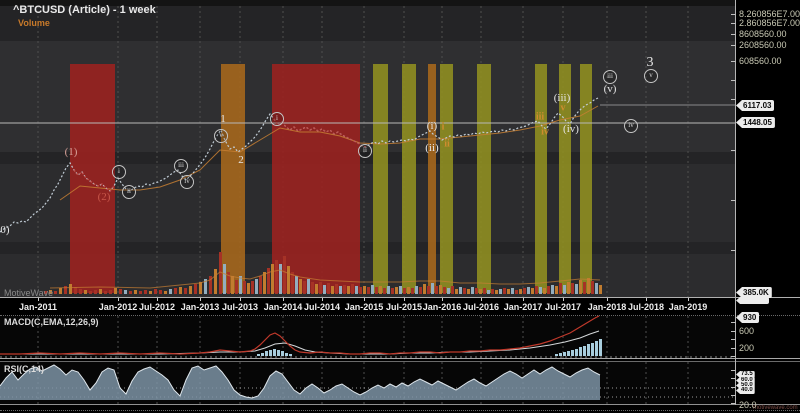 The image size is (800, 413). I want to click on analysis-band-red, so click(92, 178).